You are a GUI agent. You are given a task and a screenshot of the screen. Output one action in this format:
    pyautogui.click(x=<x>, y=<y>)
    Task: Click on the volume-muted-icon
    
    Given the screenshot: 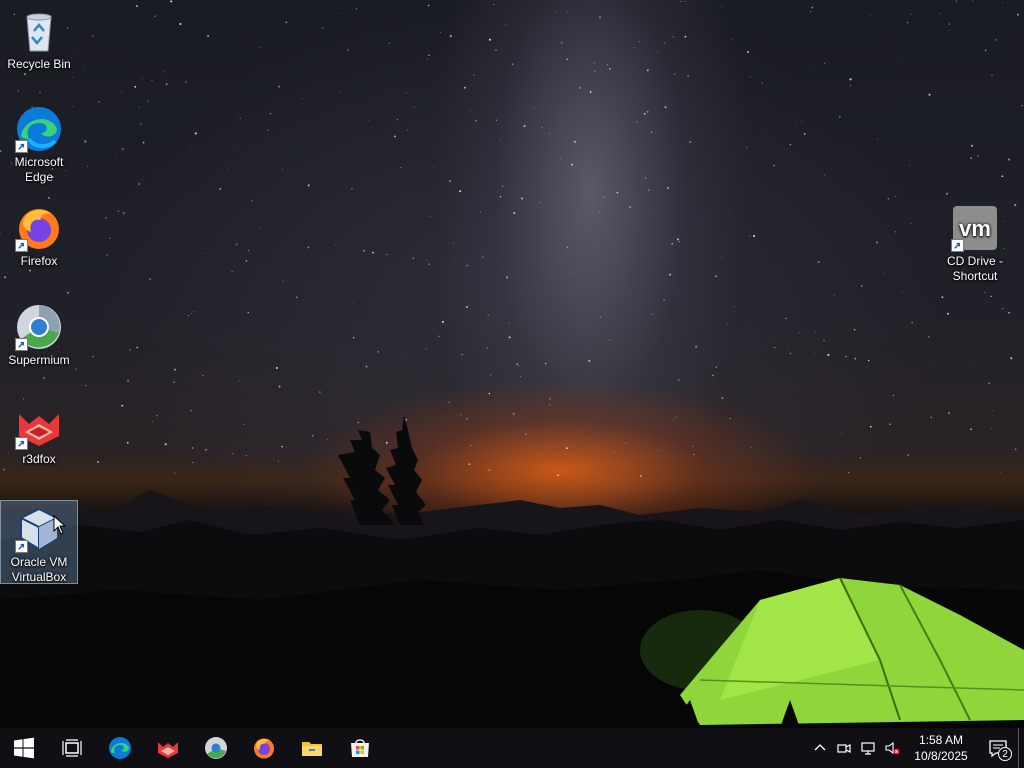 What is the action you would take?
    pyautogui.click(x=892, y=748)
    